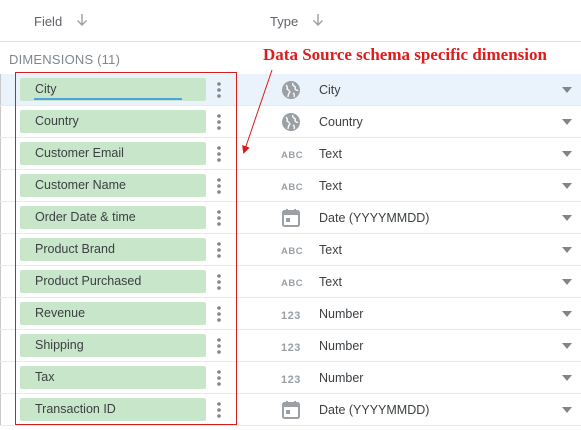 The image size is (581, 430). I want to click on dimension-row: Shipping 123 Number, so click(290, 346).